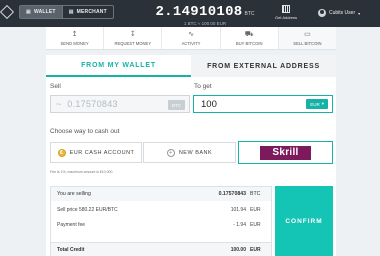  Describe the element at coordinates (232, 194) in the screenshot. I see `summary-value: 0.17570843` at that location.